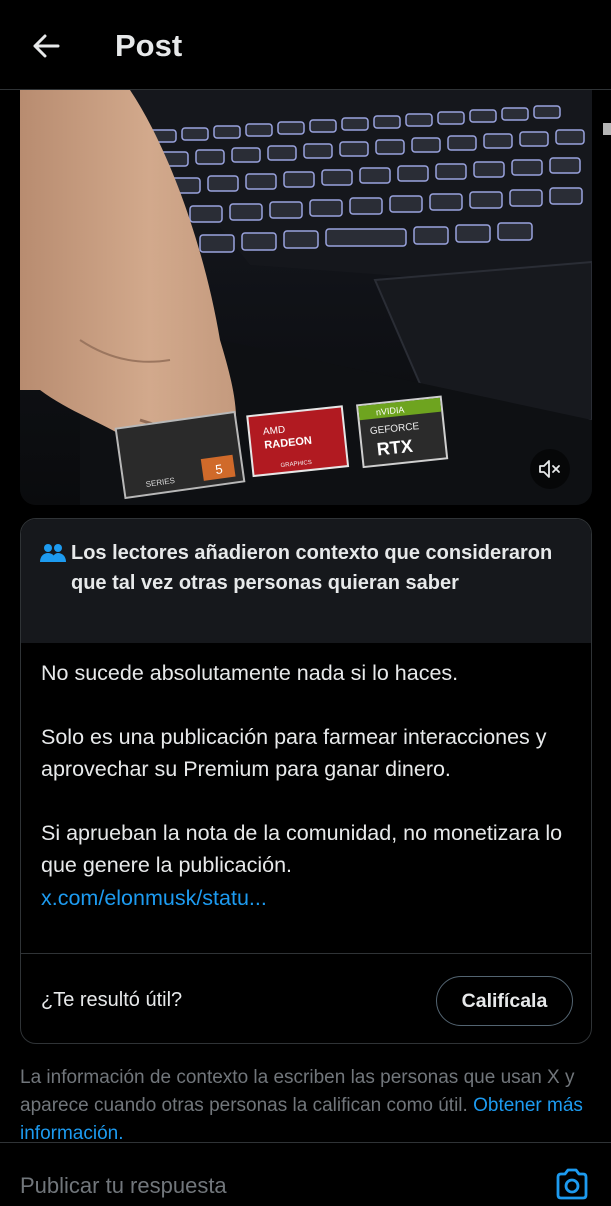 Image resolution: width=611 pixels, height=1206 pixels. I want to click on mute-icon, so click(549, 469).